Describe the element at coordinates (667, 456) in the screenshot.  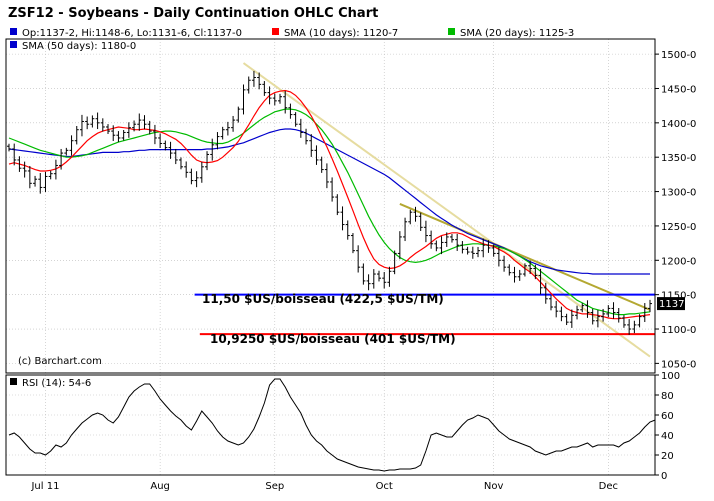
I see `rsi-tick-label: 20` at that location.